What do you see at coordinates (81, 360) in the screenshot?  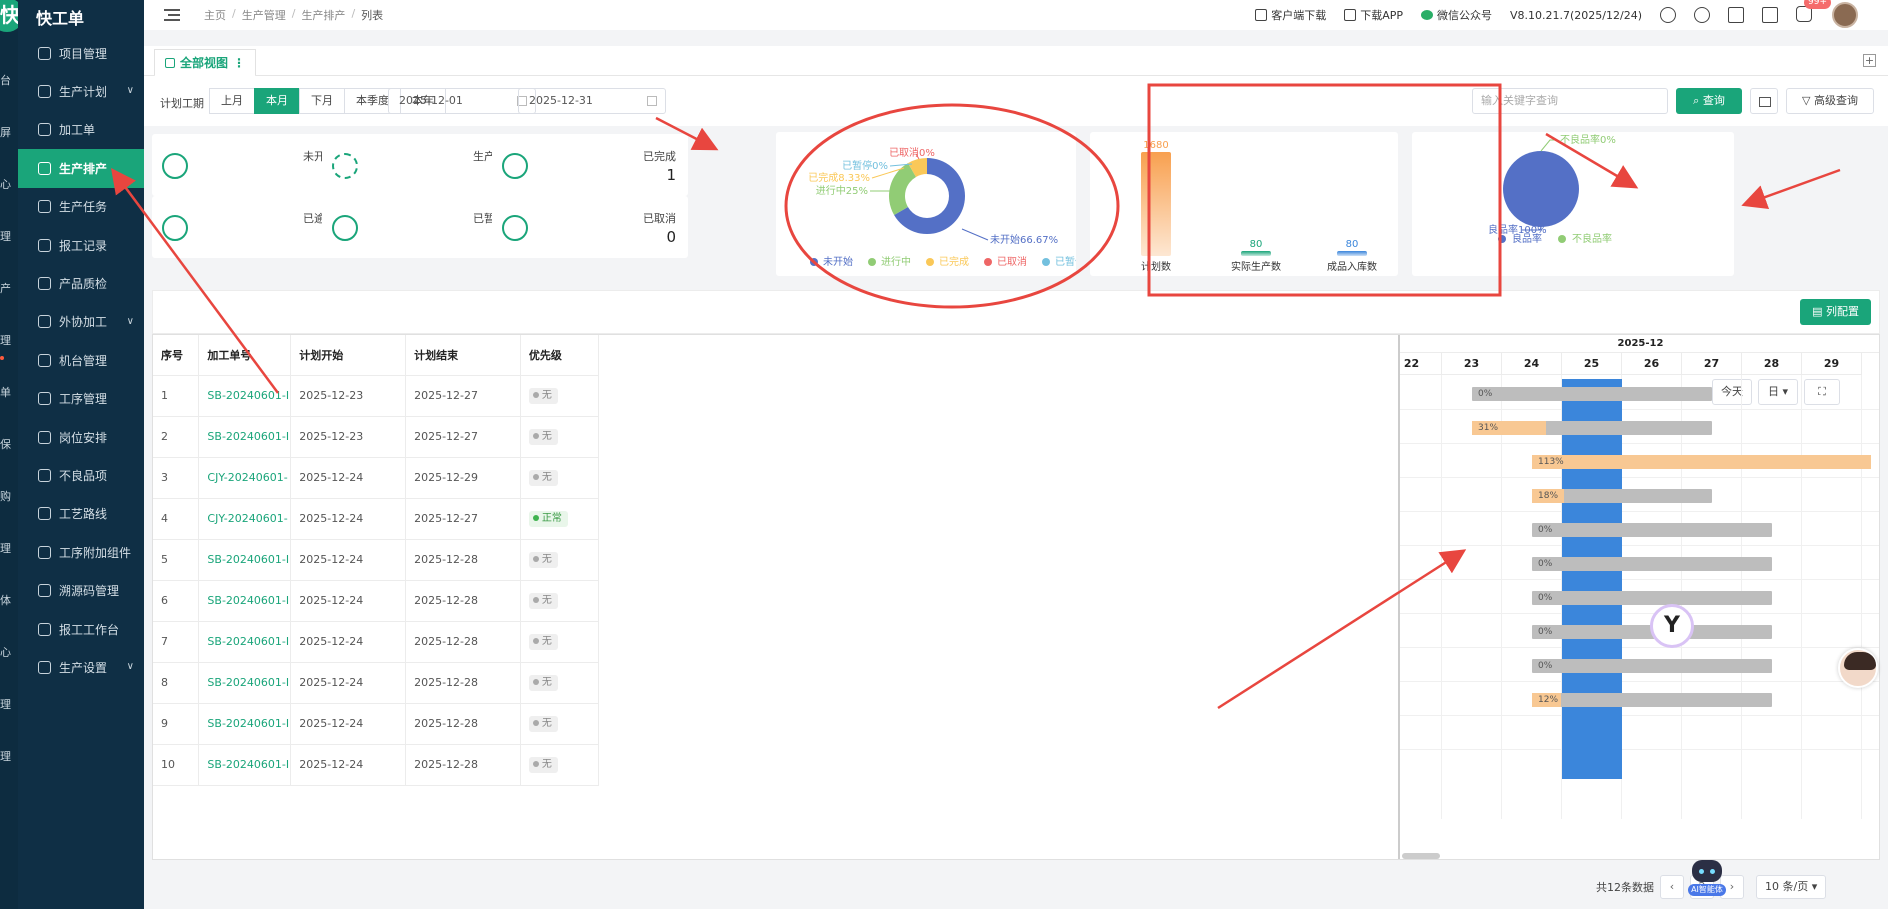 I see `sidebar-item-machine: 机台管理` at bounding box center [81, 360].